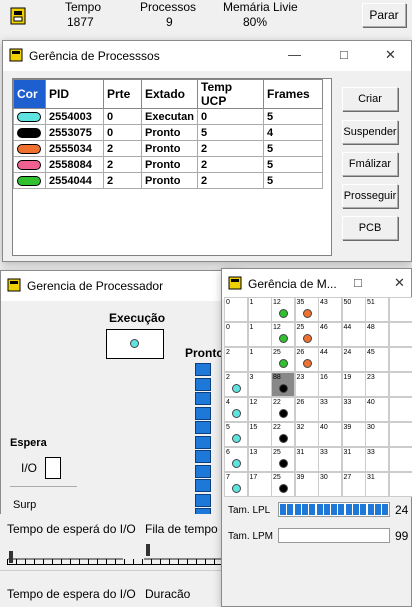 The width and height of the screenshot is (412, 607). Describe the element at coordinates (230, 94) in the screenshot. I see `col-cpu-time: Temp UCP` at that location.